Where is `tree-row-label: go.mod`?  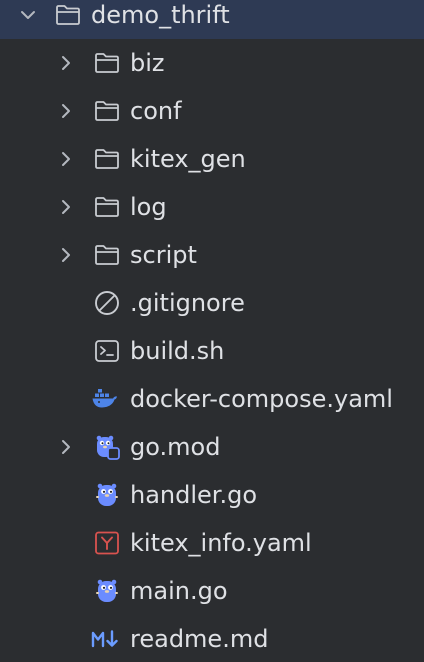 tree-row-label: go.mod is located at coordinates (175, 447).